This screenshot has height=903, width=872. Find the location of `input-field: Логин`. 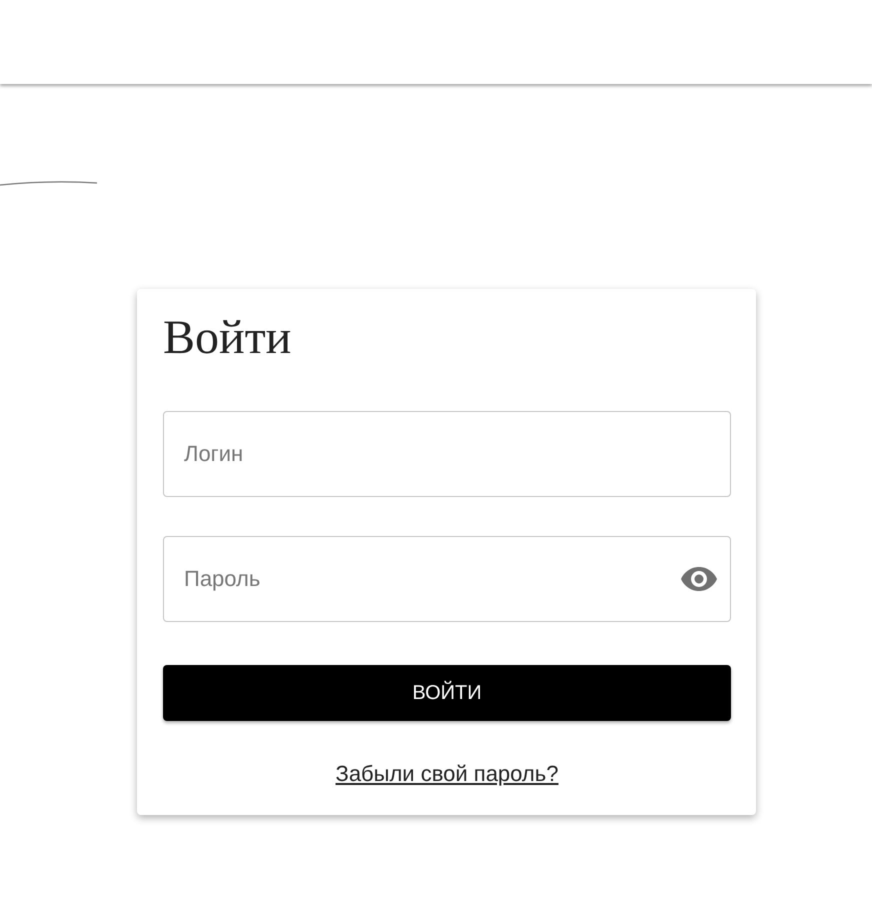

input-field: Логин is located at coordinates (447, 454).